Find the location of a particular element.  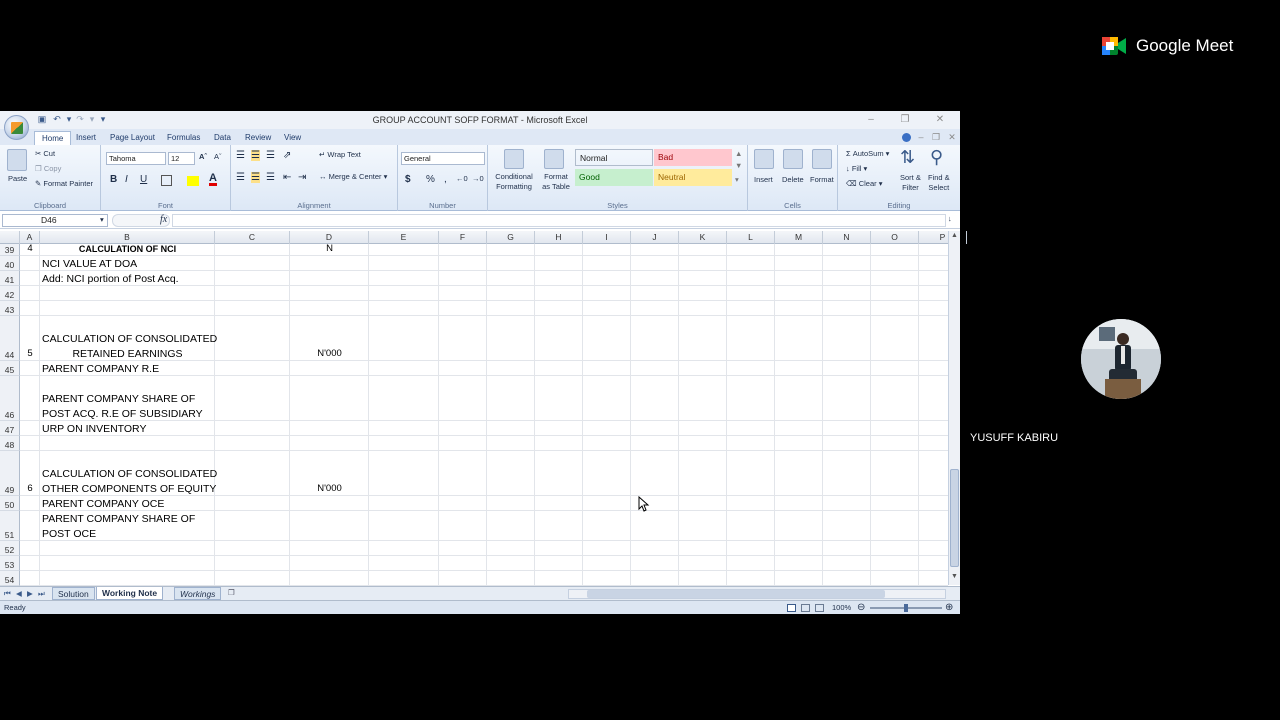

zoom-out-icon: ⊖ is located at coordinates (861, 607).